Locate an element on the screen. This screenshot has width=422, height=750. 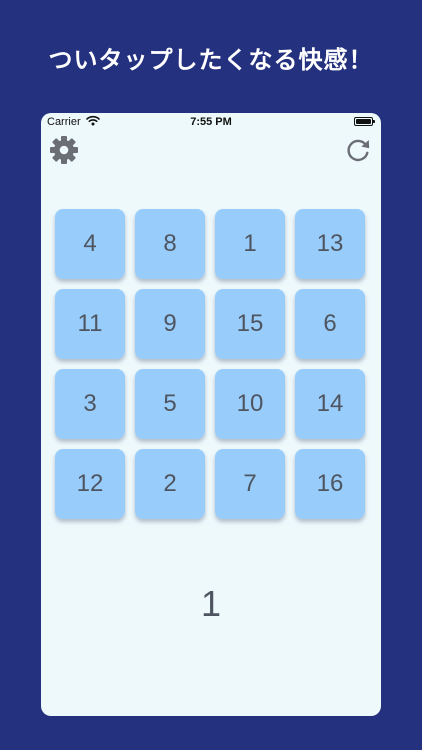
next-number-display: 1 is located at coordinates (211, 603).